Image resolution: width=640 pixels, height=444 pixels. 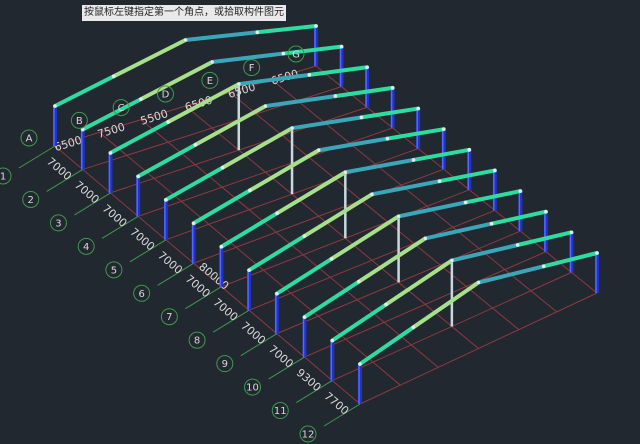 What do you see at coordinates (114, 270) in the screenshot?
I see `axis-label-row: 5` at bounding box center [114, 270].